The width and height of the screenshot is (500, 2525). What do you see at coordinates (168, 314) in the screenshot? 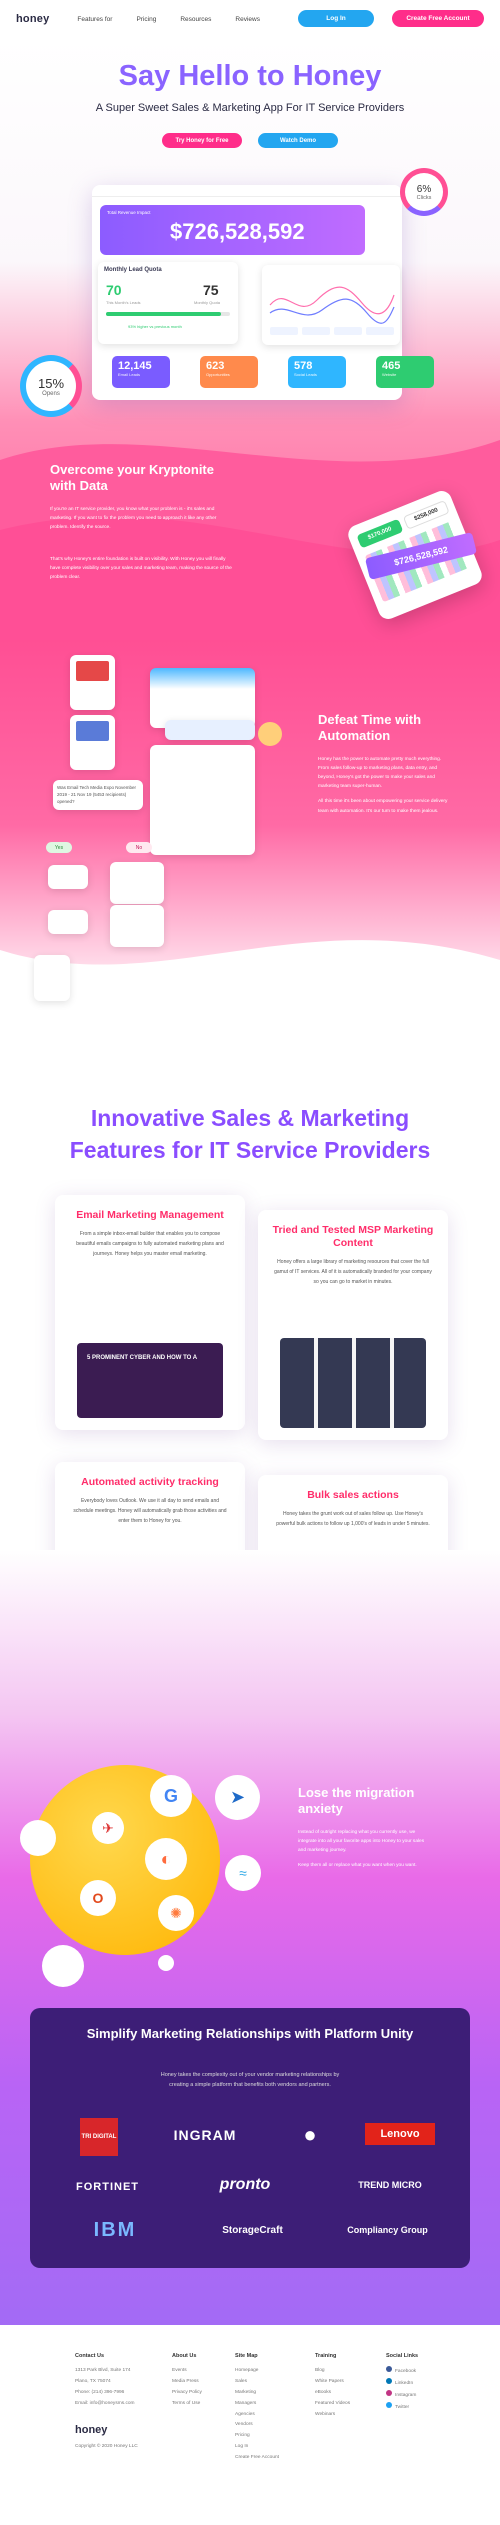
I see `quota-progress` at bounding box center [168, 314].